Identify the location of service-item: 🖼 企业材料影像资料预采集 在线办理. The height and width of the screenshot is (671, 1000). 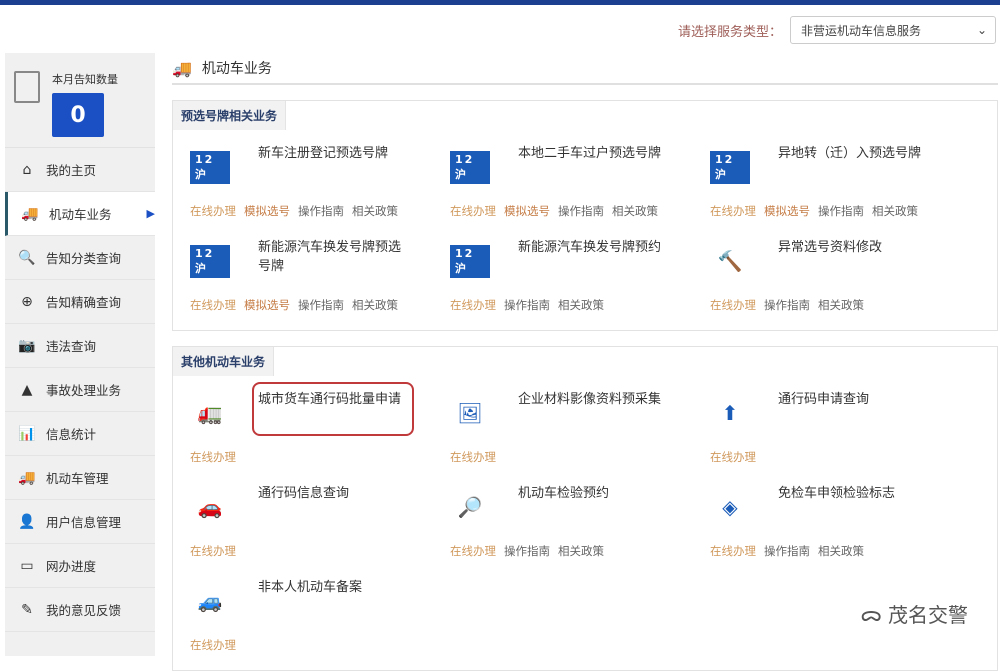
(580, 435).